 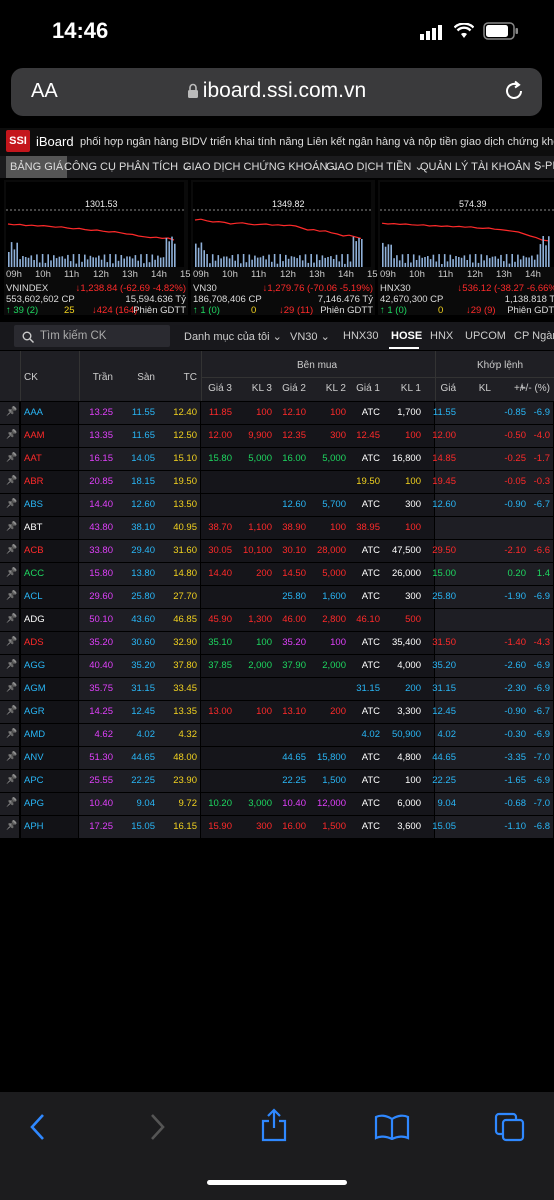 What do you see at coordinates (34, 780) in the screenshot?
I see `cell-sym: APC` at bounding box center [34, 780].